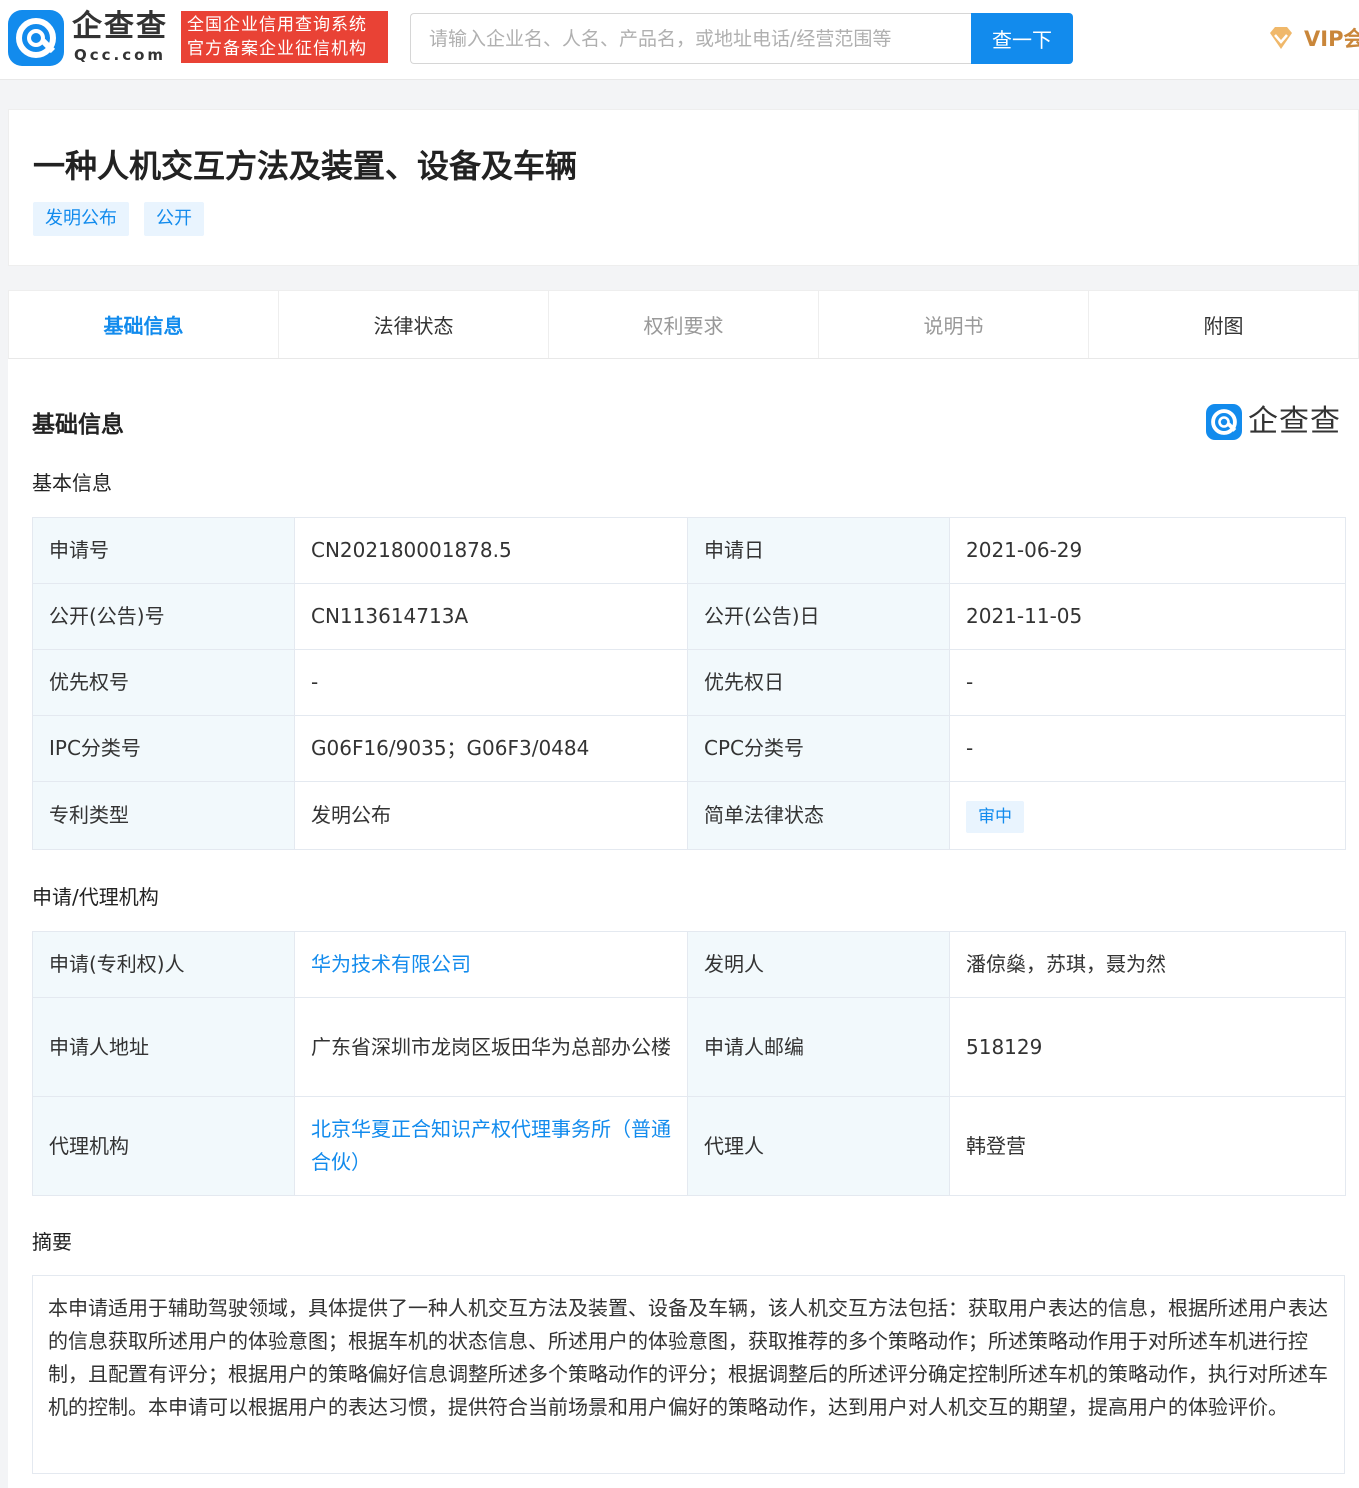 The image size is (1359, 1488). Describe the element at coordinates (163, 1047) in the screenshot. I see `label-applicant-address: 申请人地址` at that location.